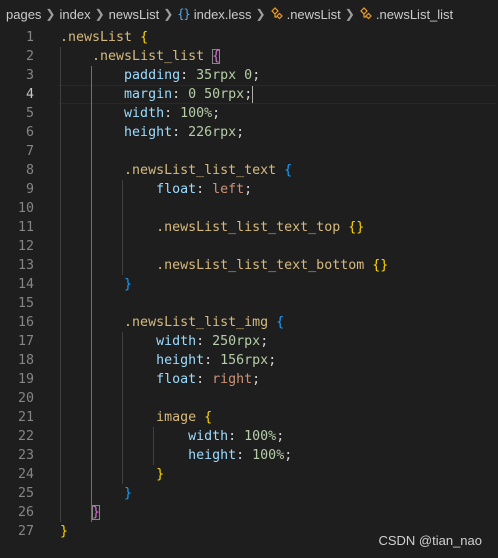  Describe the element at coordinates (25, 398) in the screenshot. I see `line-number: 20` at that location.